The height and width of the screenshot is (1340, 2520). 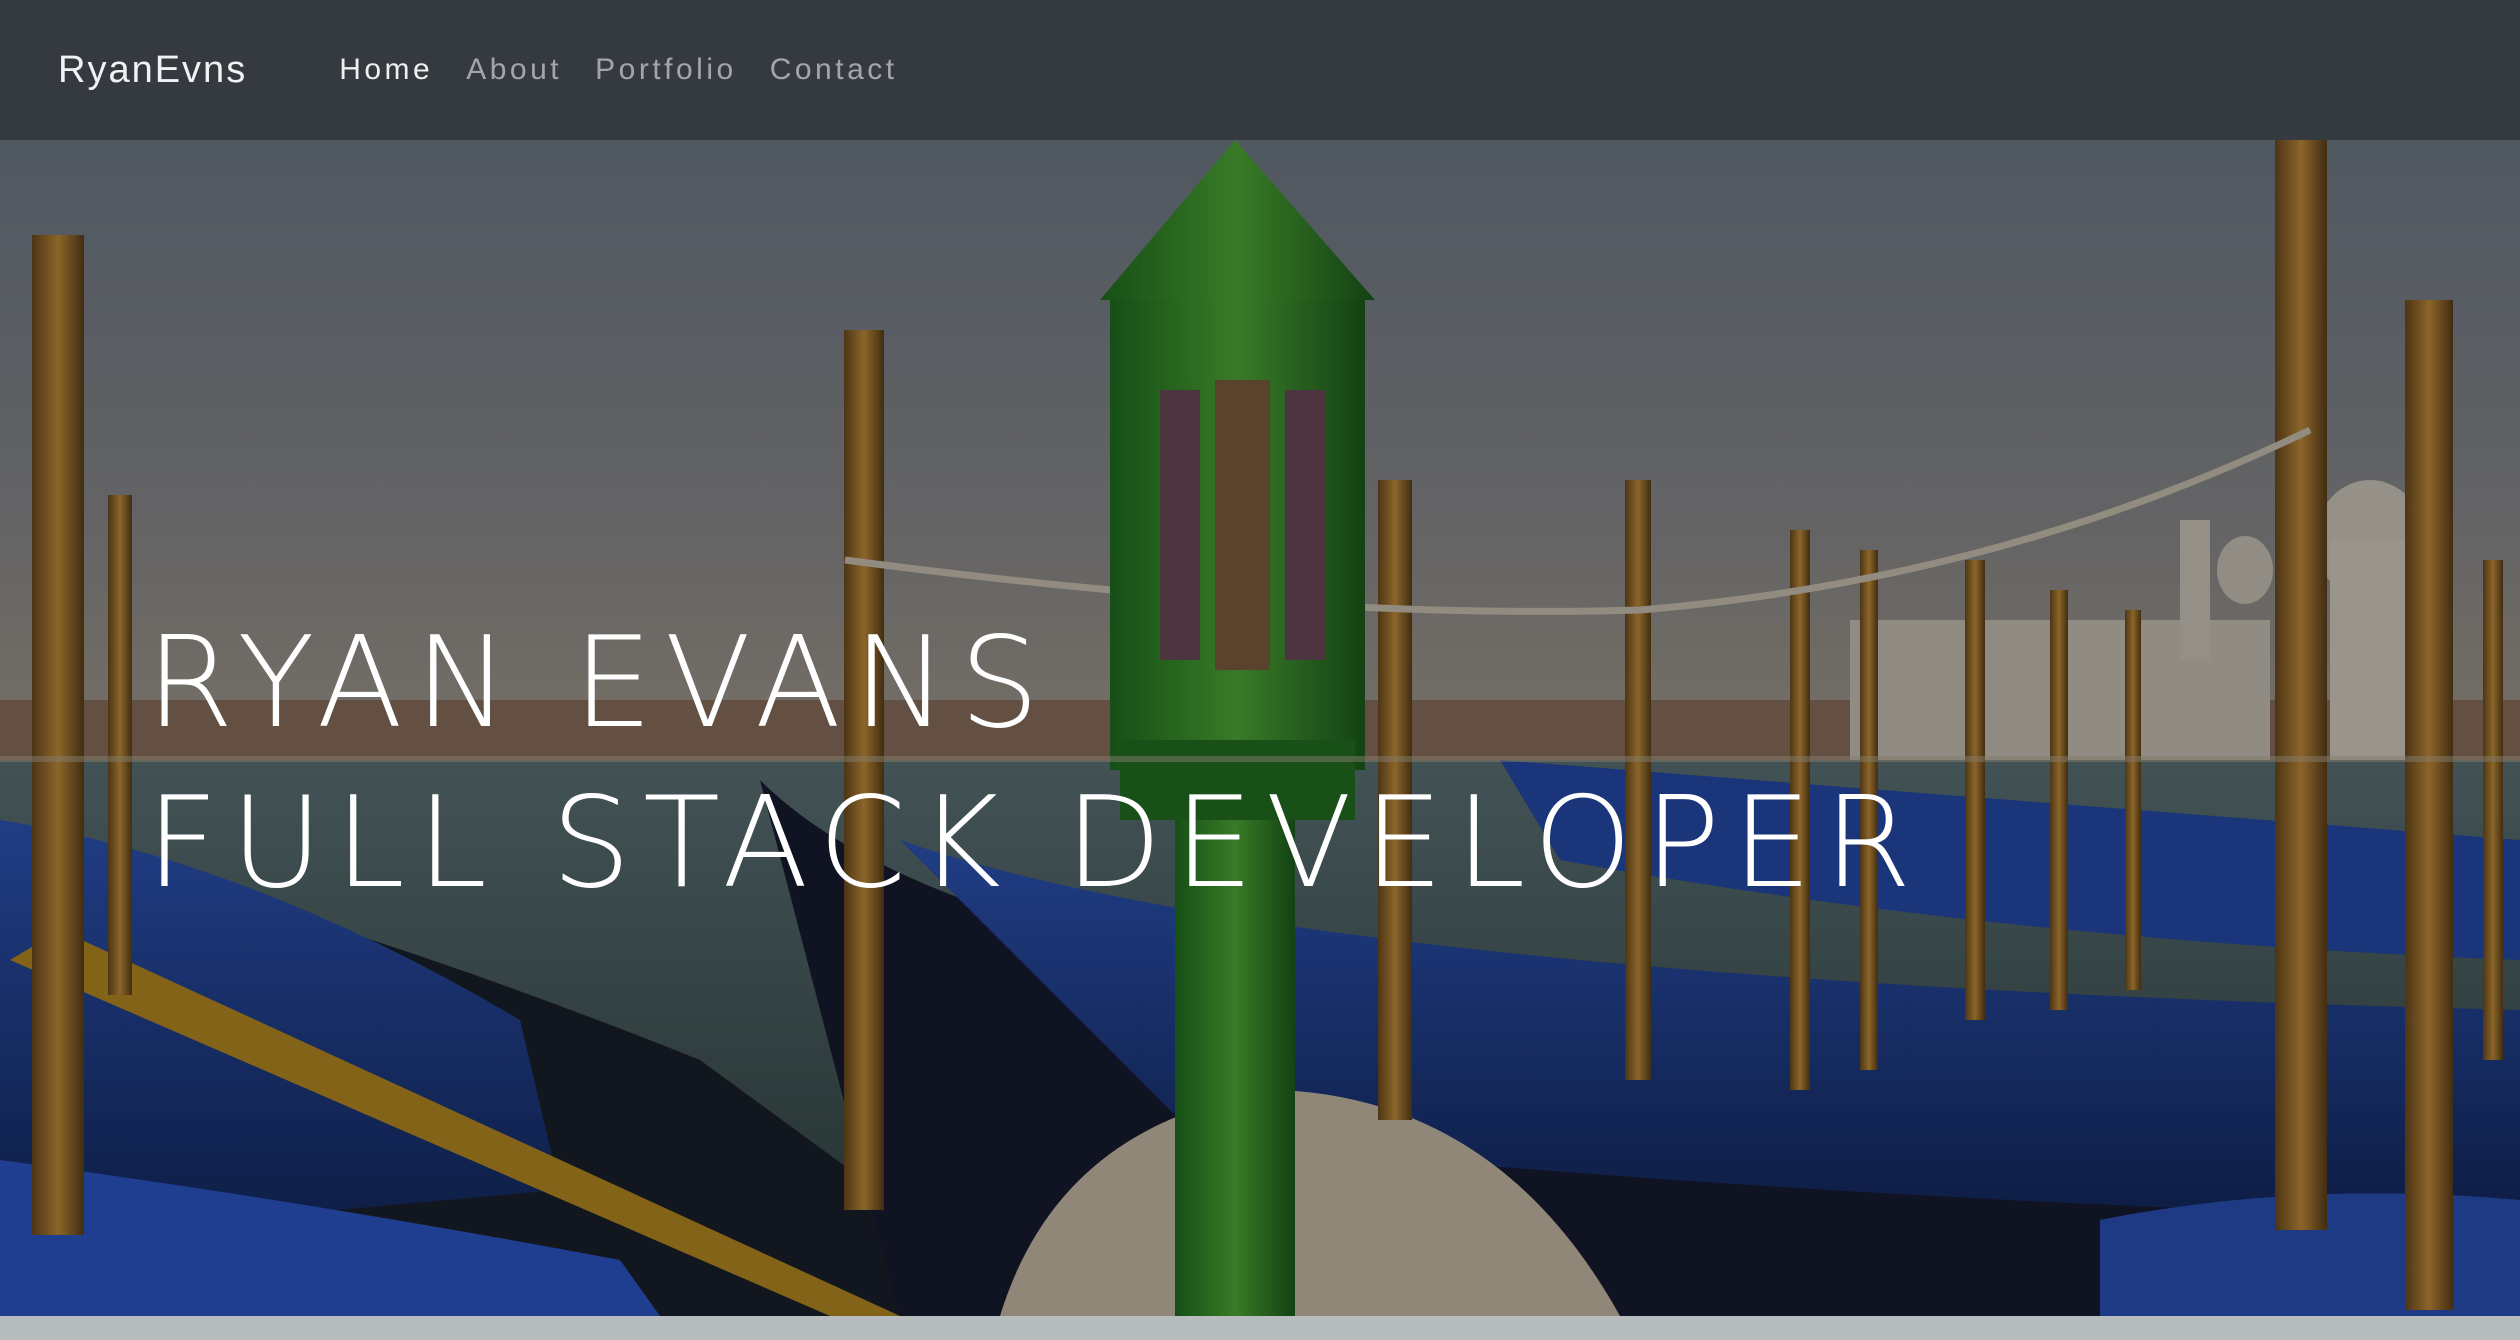 I want to click on nav-links: Home About Portfolio Contact, so click(x=634, y=70).